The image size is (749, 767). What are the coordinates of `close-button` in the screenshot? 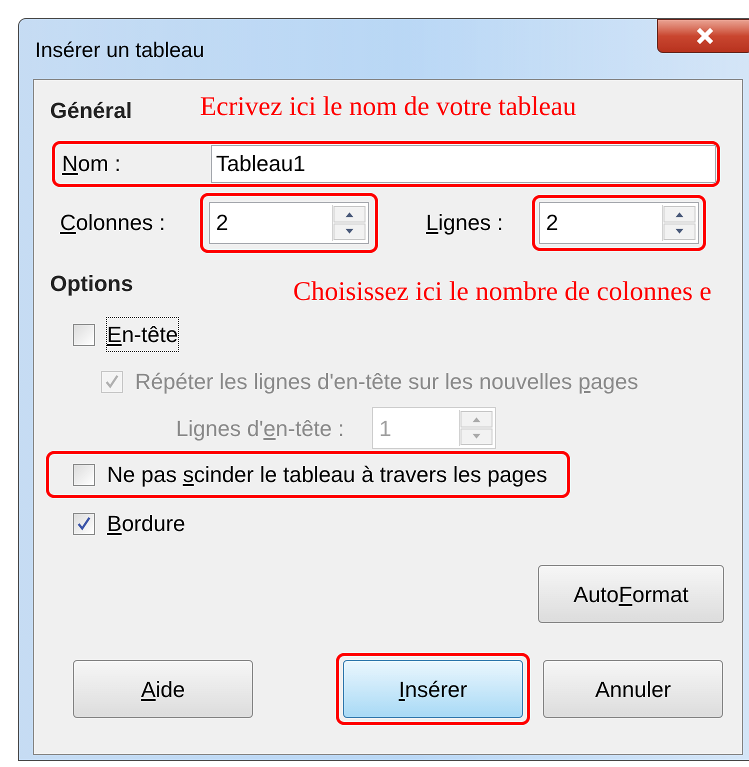 It's located at (703, 36).